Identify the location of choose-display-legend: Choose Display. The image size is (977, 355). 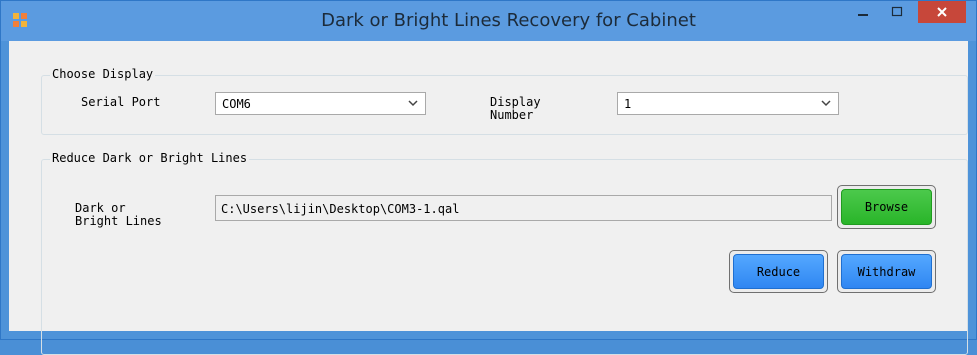
(103, 74).